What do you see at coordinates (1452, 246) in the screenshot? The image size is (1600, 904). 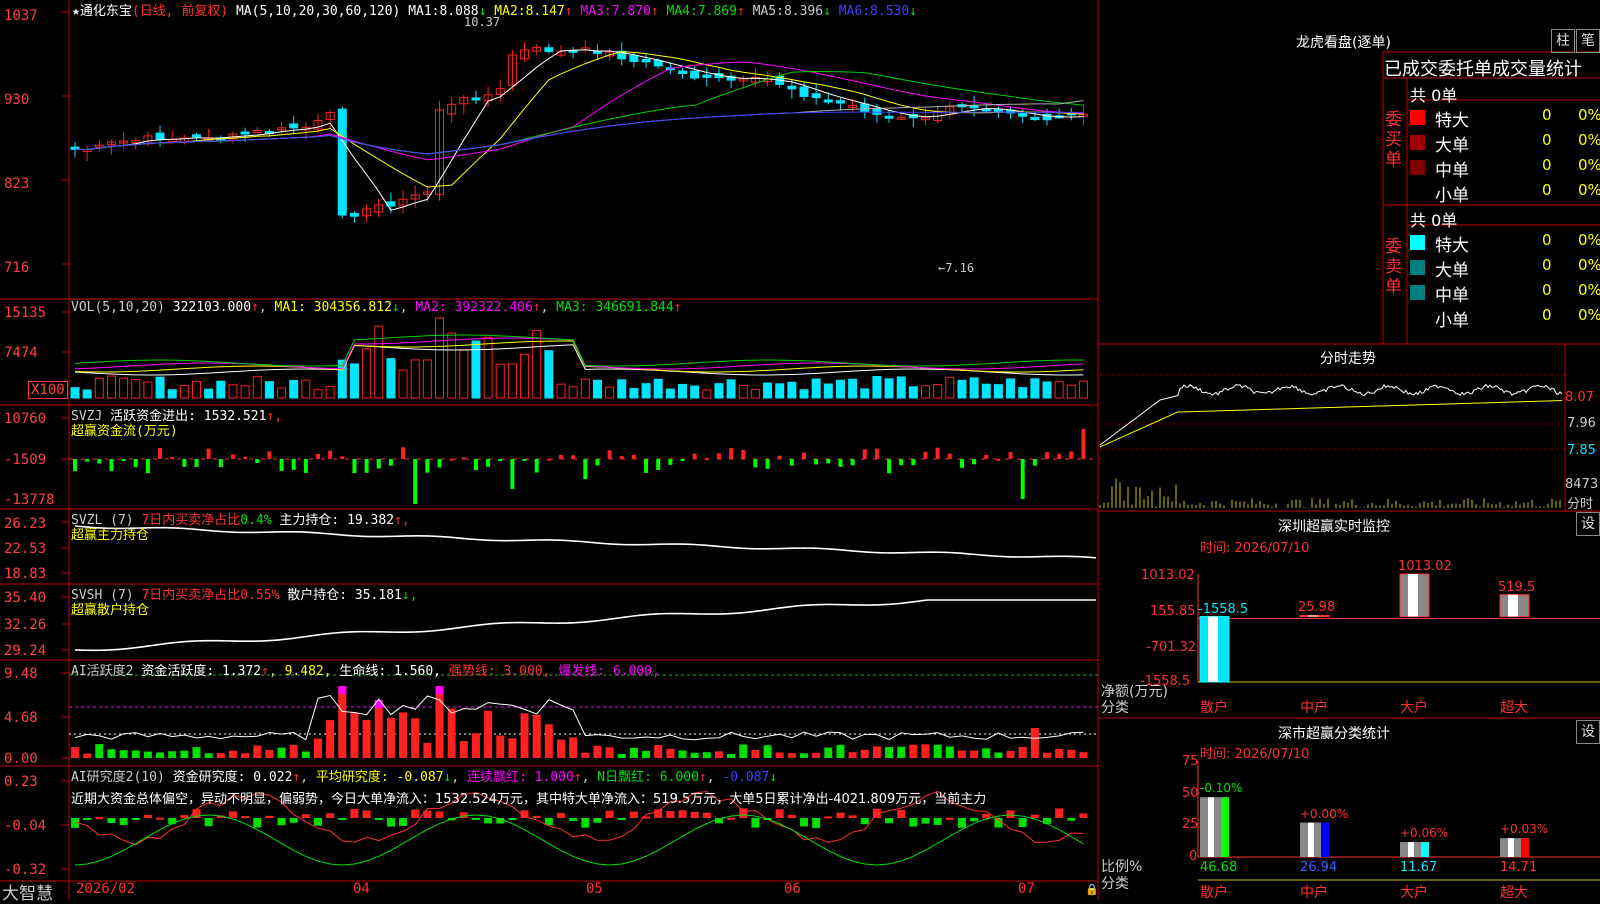 I see `sell-row-label: 特大` at bounding box center [1452, 246].